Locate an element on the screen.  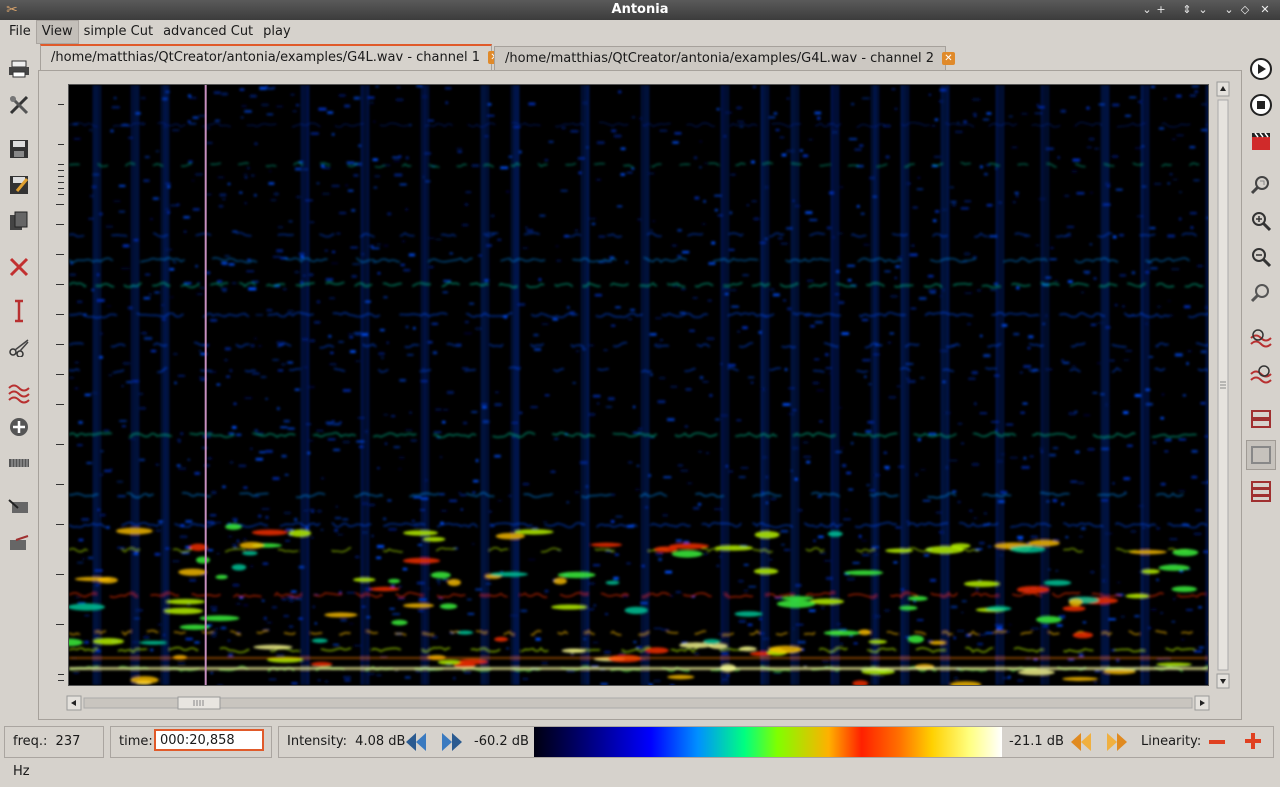
save-icon is located at coordinates (19, 149).